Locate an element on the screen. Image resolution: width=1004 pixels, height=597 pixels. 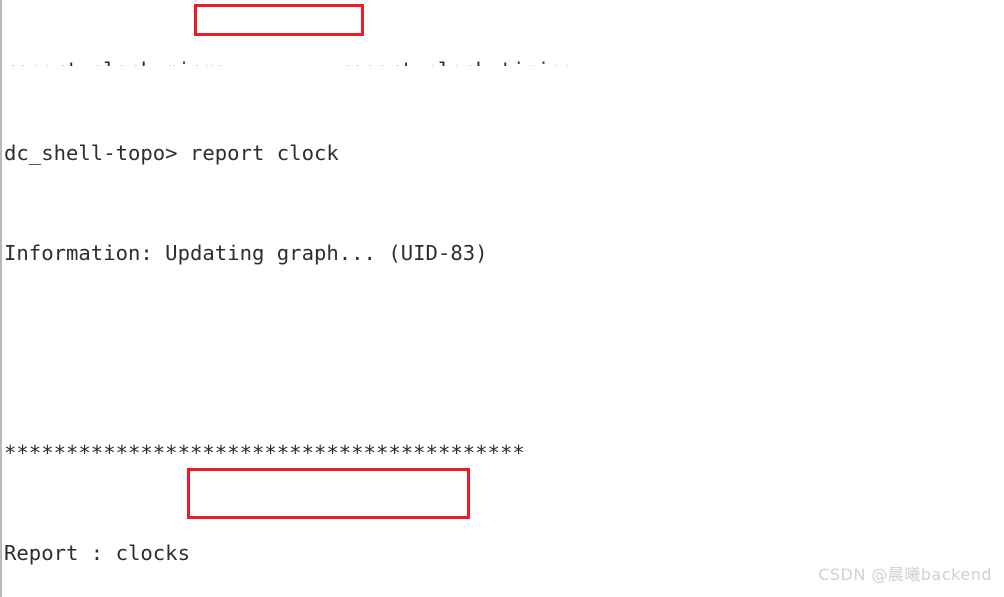
clipped-completion-line: report_clock_minmax report_clock_timing is located at coordinates (487, 62).